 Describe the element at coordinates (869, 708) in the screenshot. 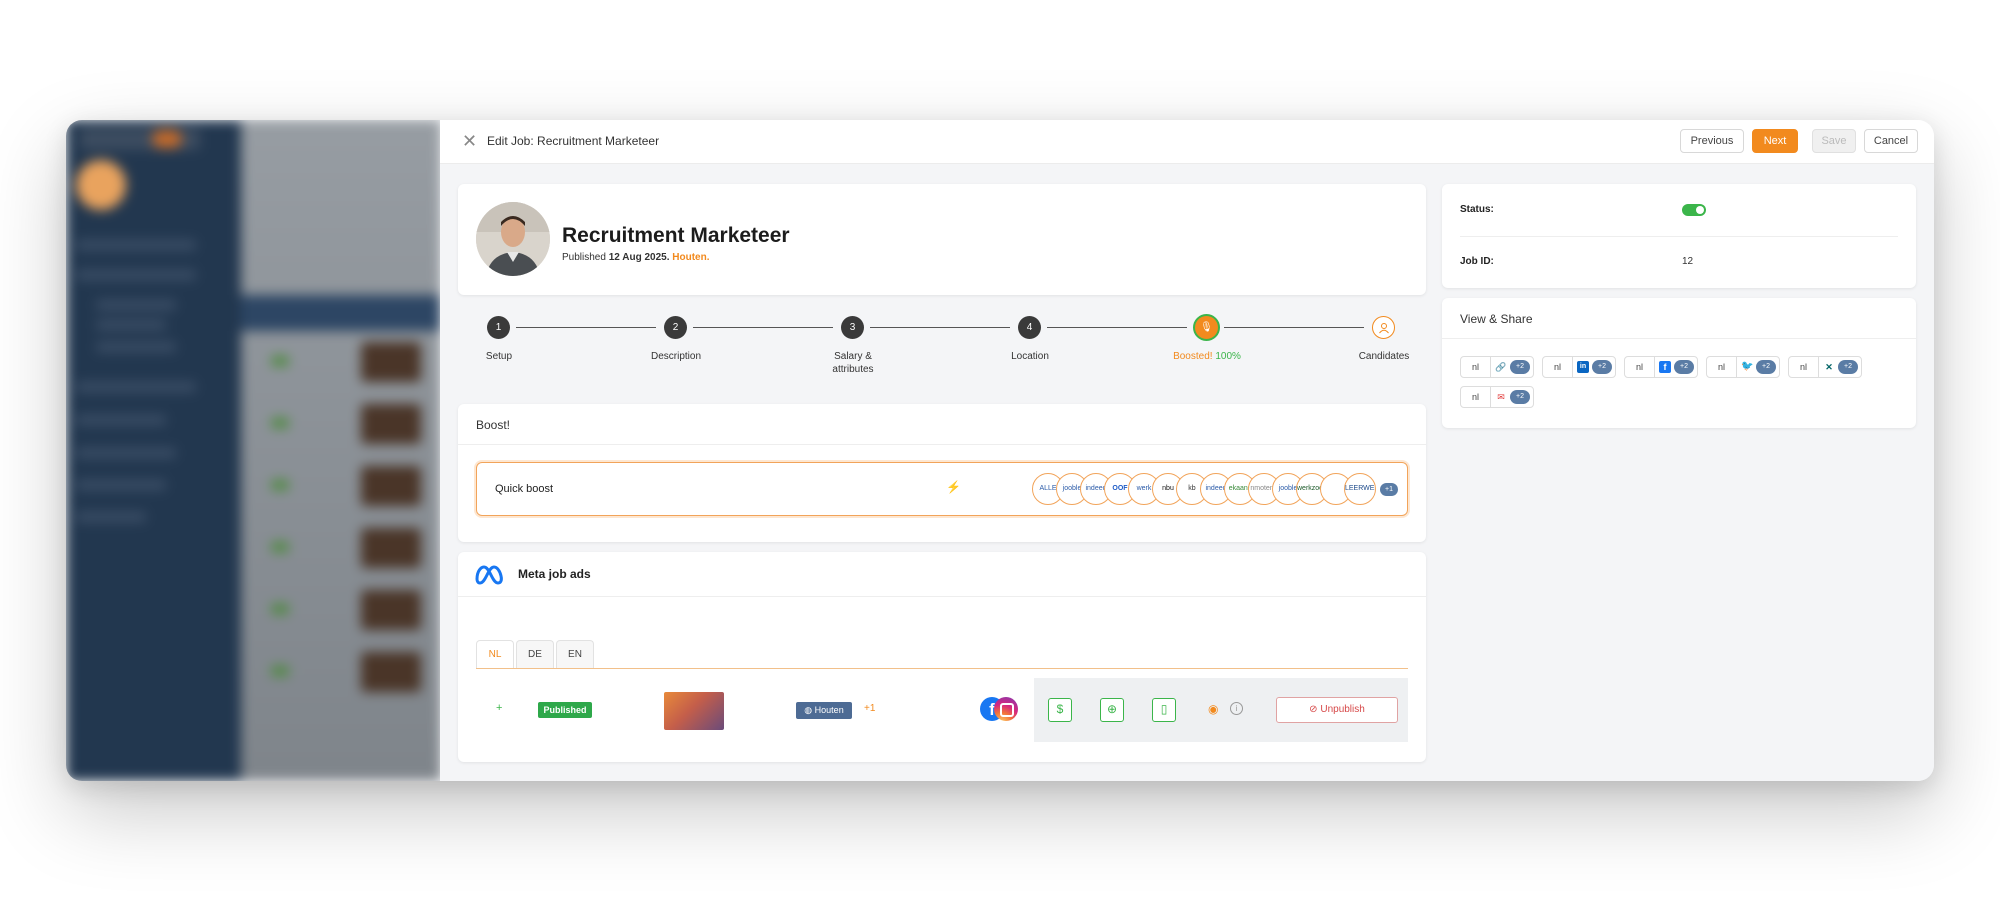

I see `location-more-count: +1` at that location.